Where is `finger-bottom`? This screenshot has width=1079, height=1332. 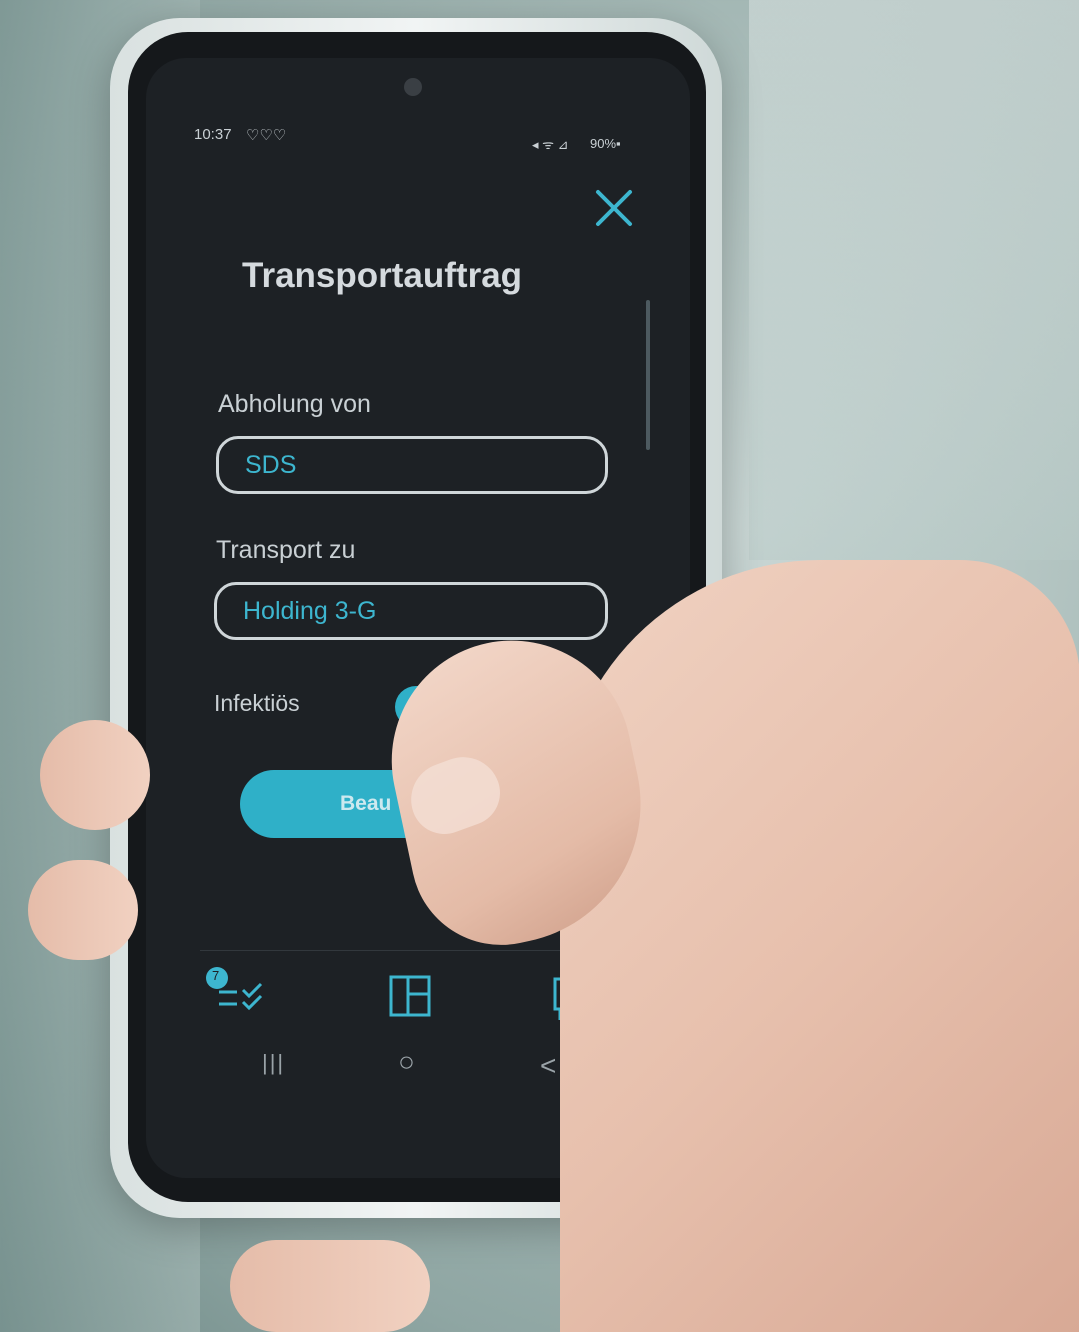 finger-bottom is located at coordinates (330, 1286).